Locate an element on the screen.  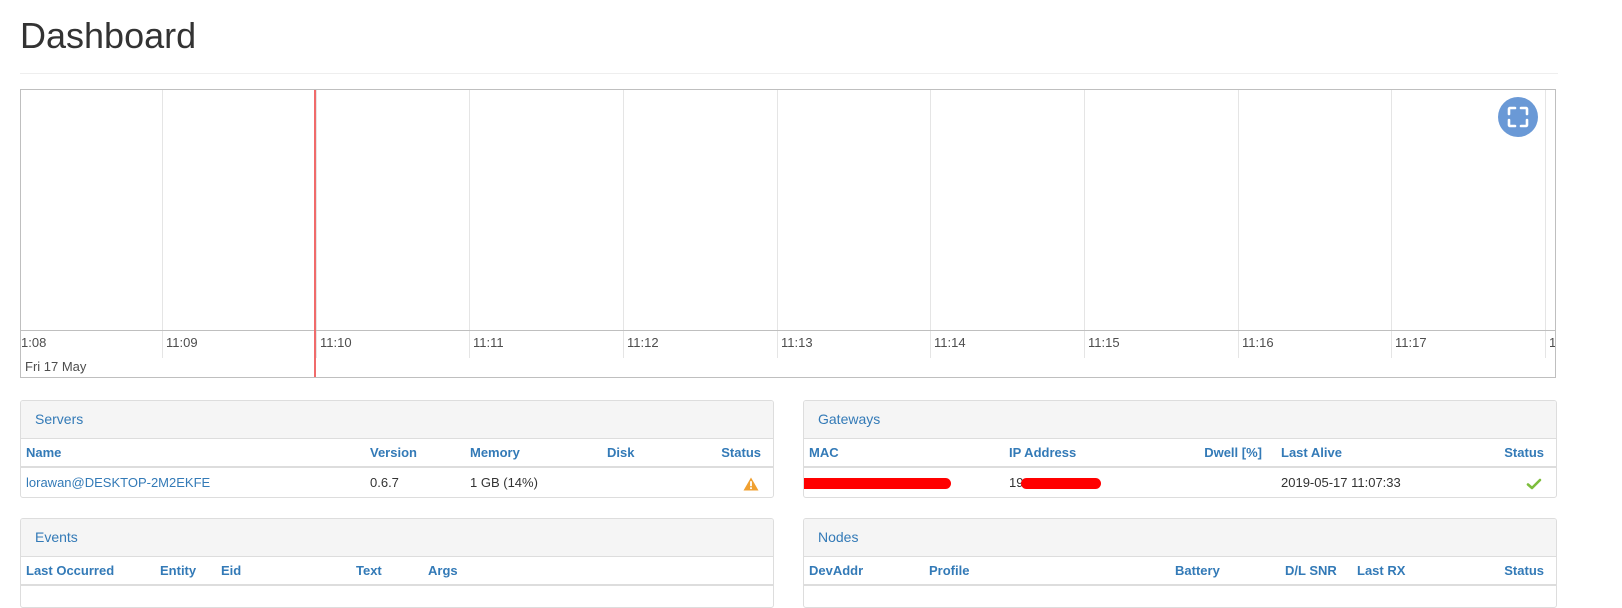
table-header-row: Last Occurred Entity Eid Text Args is located at coordinates (397, 571).